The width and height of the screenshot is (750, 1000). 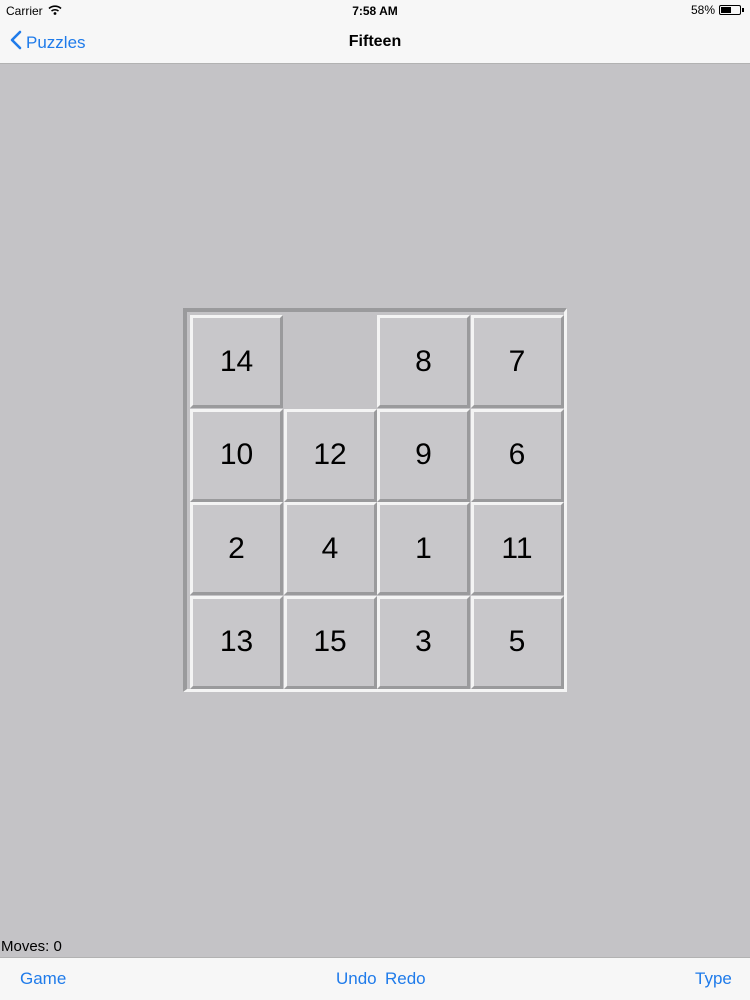 I want to click on puzzle-tile: 10, so click(x=236, y=455).